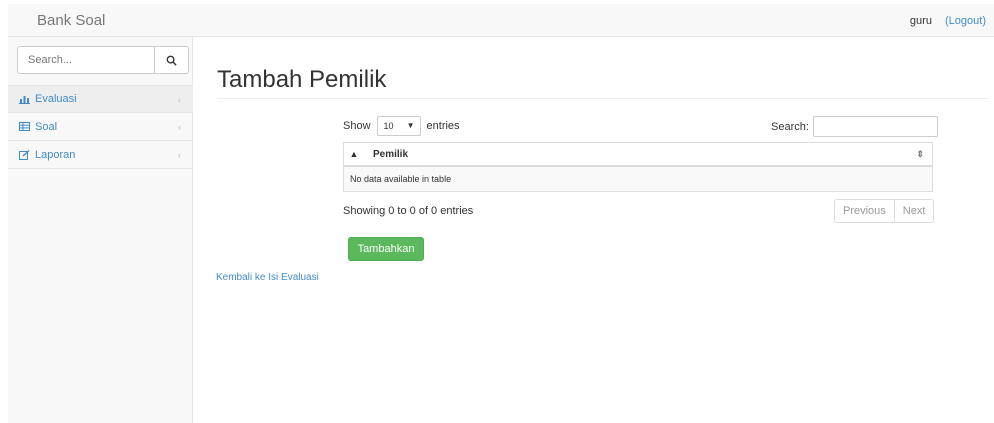 The width and height of the screenshot is (994, 423). I want to click on table-icon, so click(24, 126).